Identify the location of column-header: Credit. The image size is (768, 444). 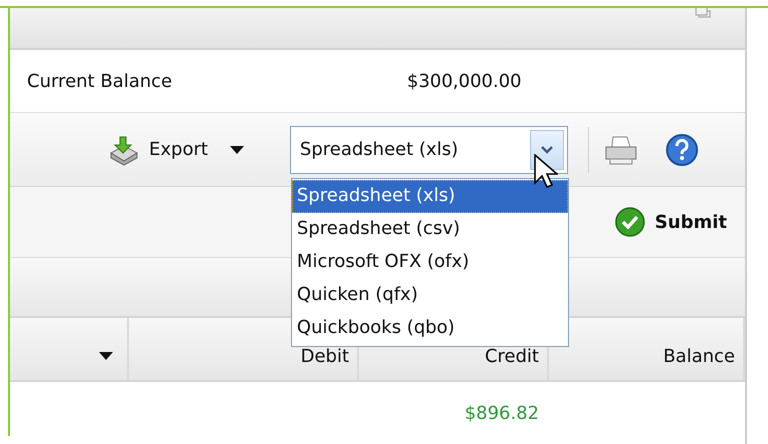
(511, 356).